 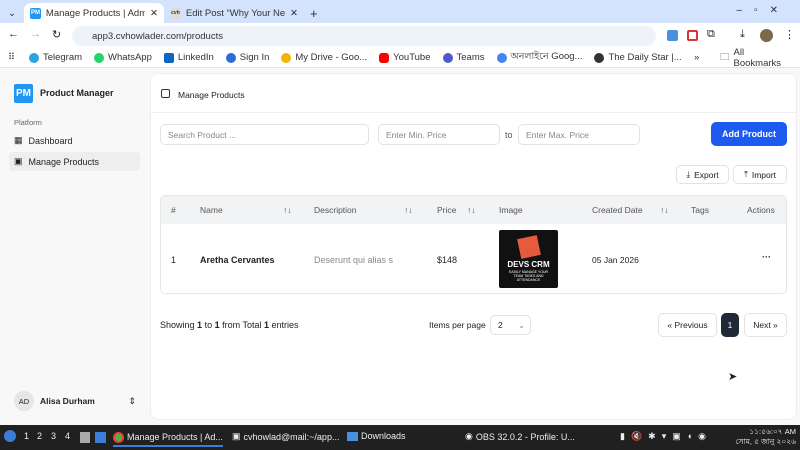 I want to click on export-button: ⤓ Export, so click(x=702, y=174).